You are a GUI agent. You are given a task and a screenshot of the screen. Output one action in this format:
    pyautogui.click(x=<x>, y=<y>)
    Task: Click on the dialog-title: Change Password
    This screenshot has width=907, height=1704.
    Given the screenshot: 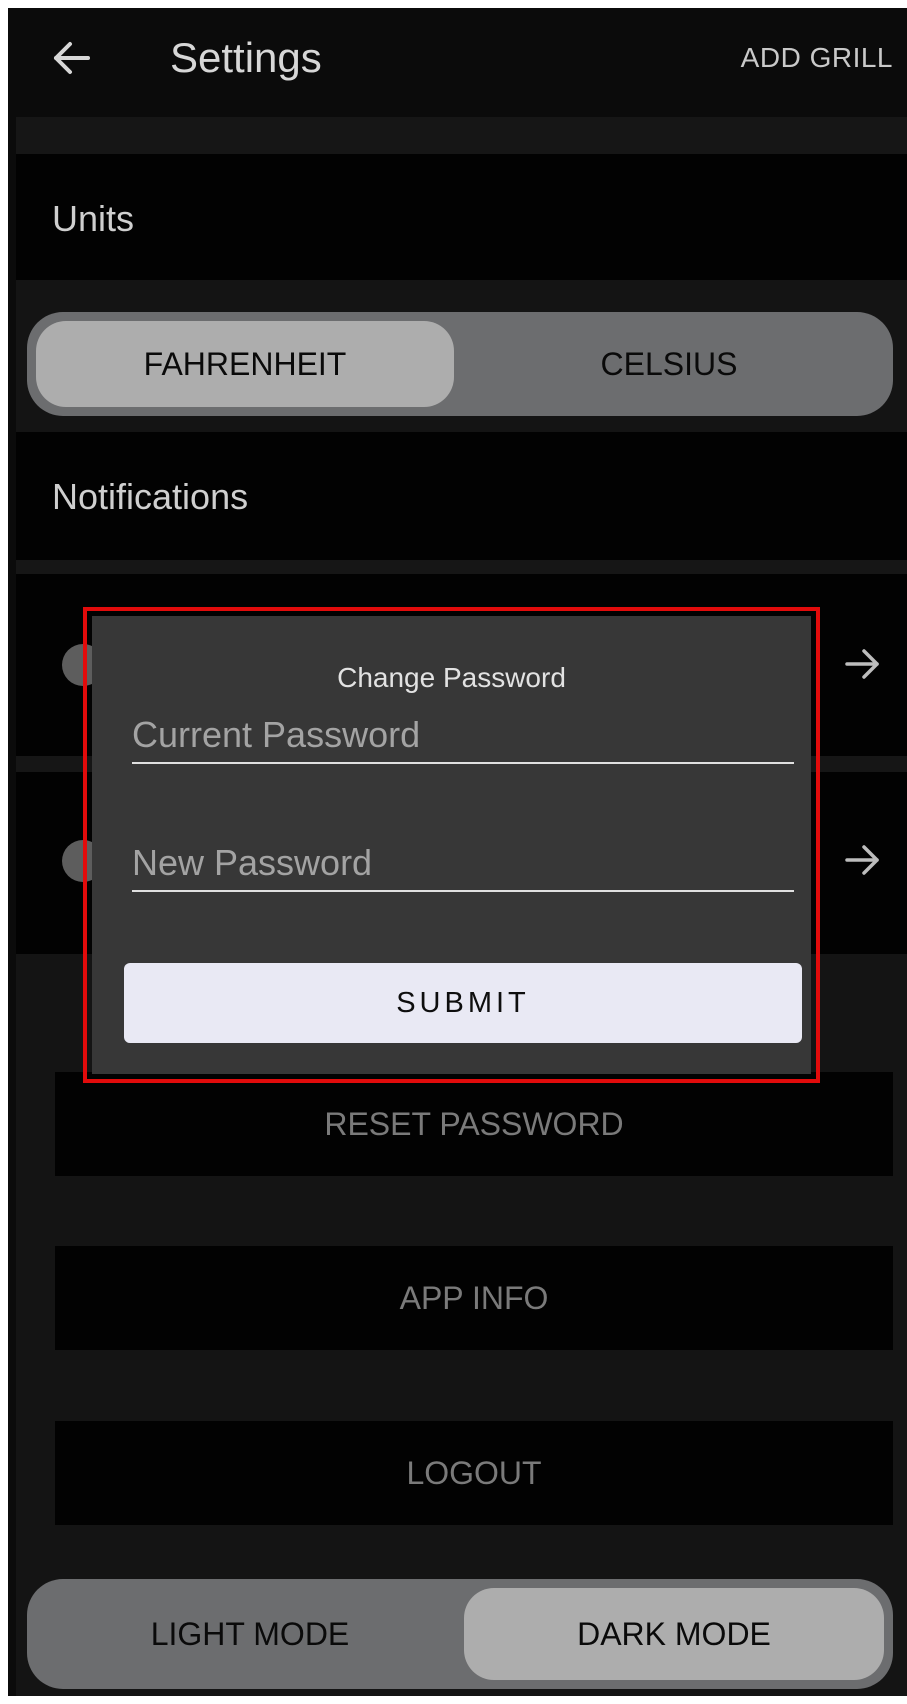 What is the action you would take?
    pyautogui.click(x=451, y=677)
    